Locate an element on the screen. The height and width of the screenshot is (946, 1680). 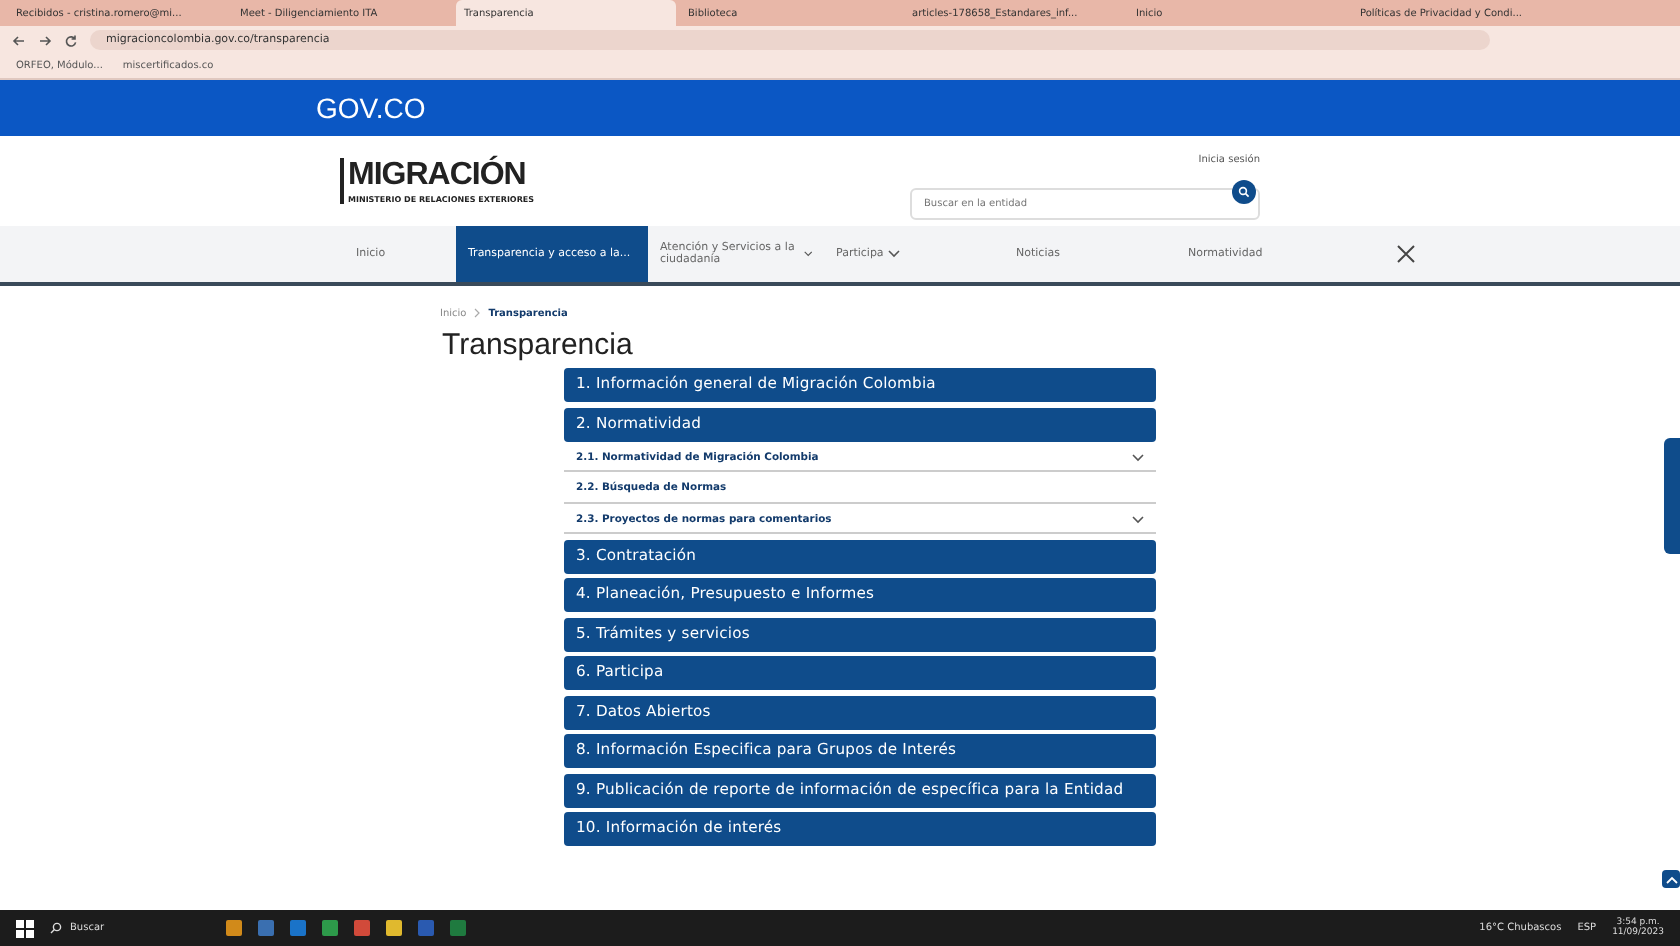
page-title: Transparencia is located at coordinates (538, 345).